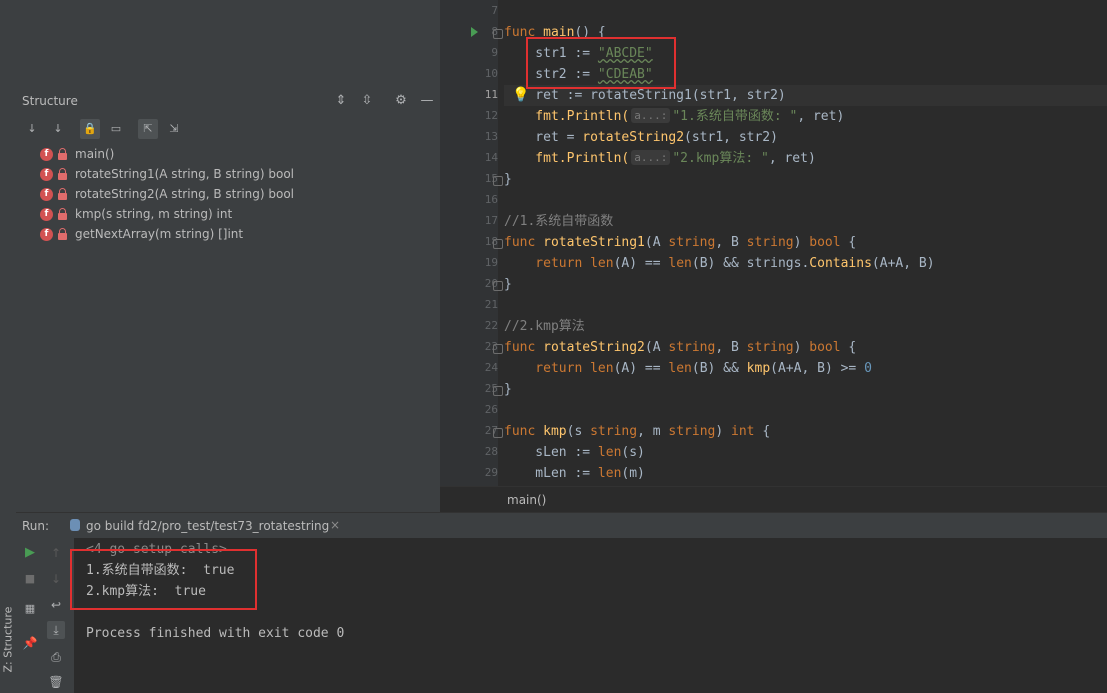 This screenshot has width=1107, height=693. What do you see at coordinates (36, 526) in the screenshot?
I see `run-label: Run:` at bounding box center [36, 526].